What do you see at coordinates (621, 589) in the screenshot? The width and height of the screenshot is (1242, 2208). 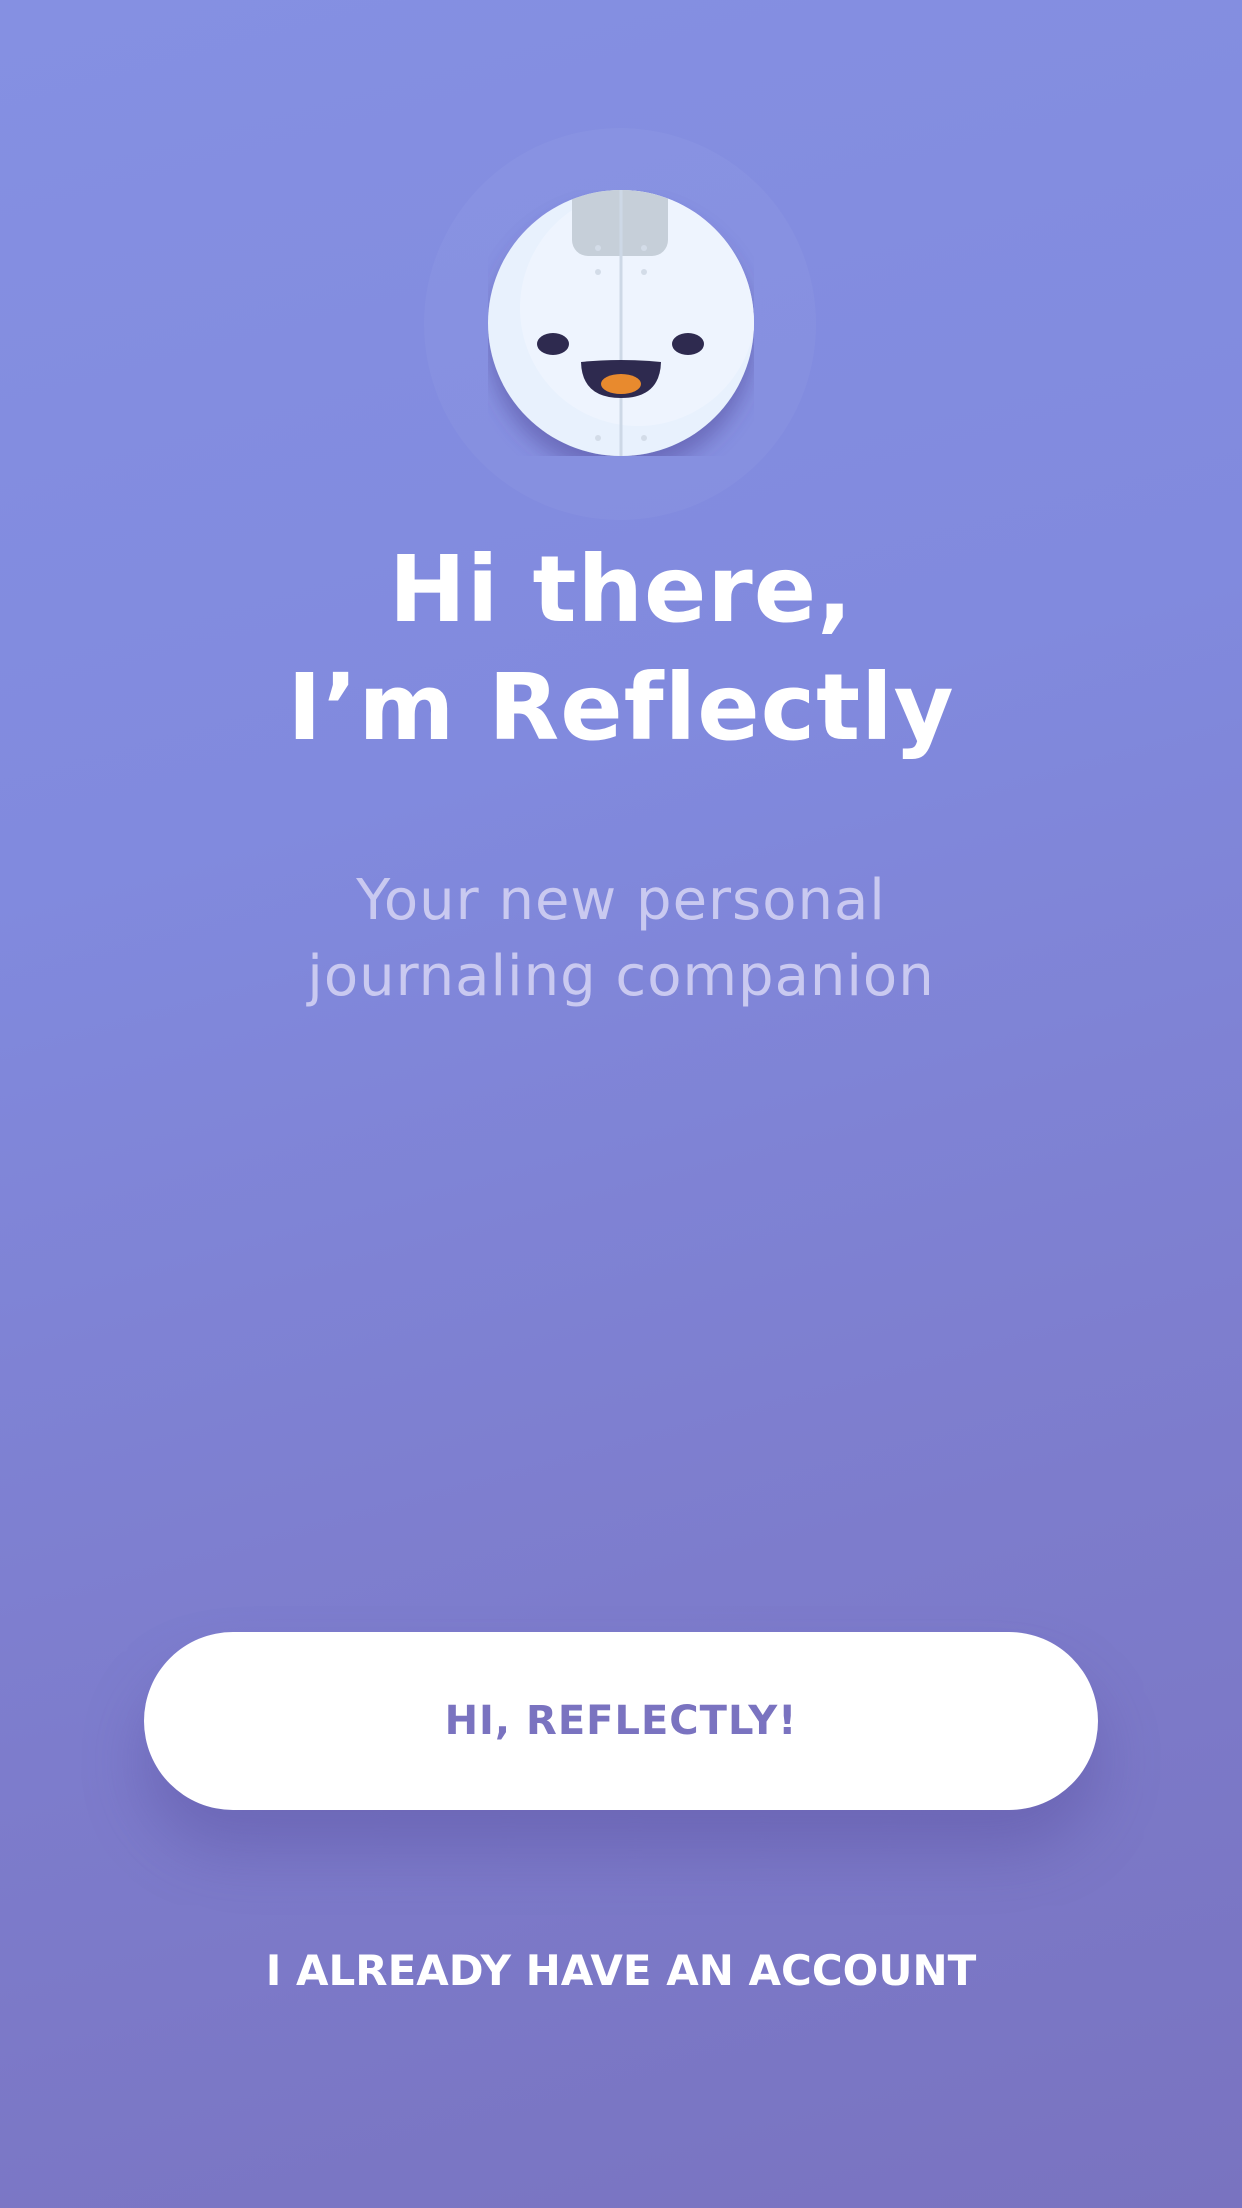 I see `headline-greeting: Hi there,` at bounding box center [621, 589].